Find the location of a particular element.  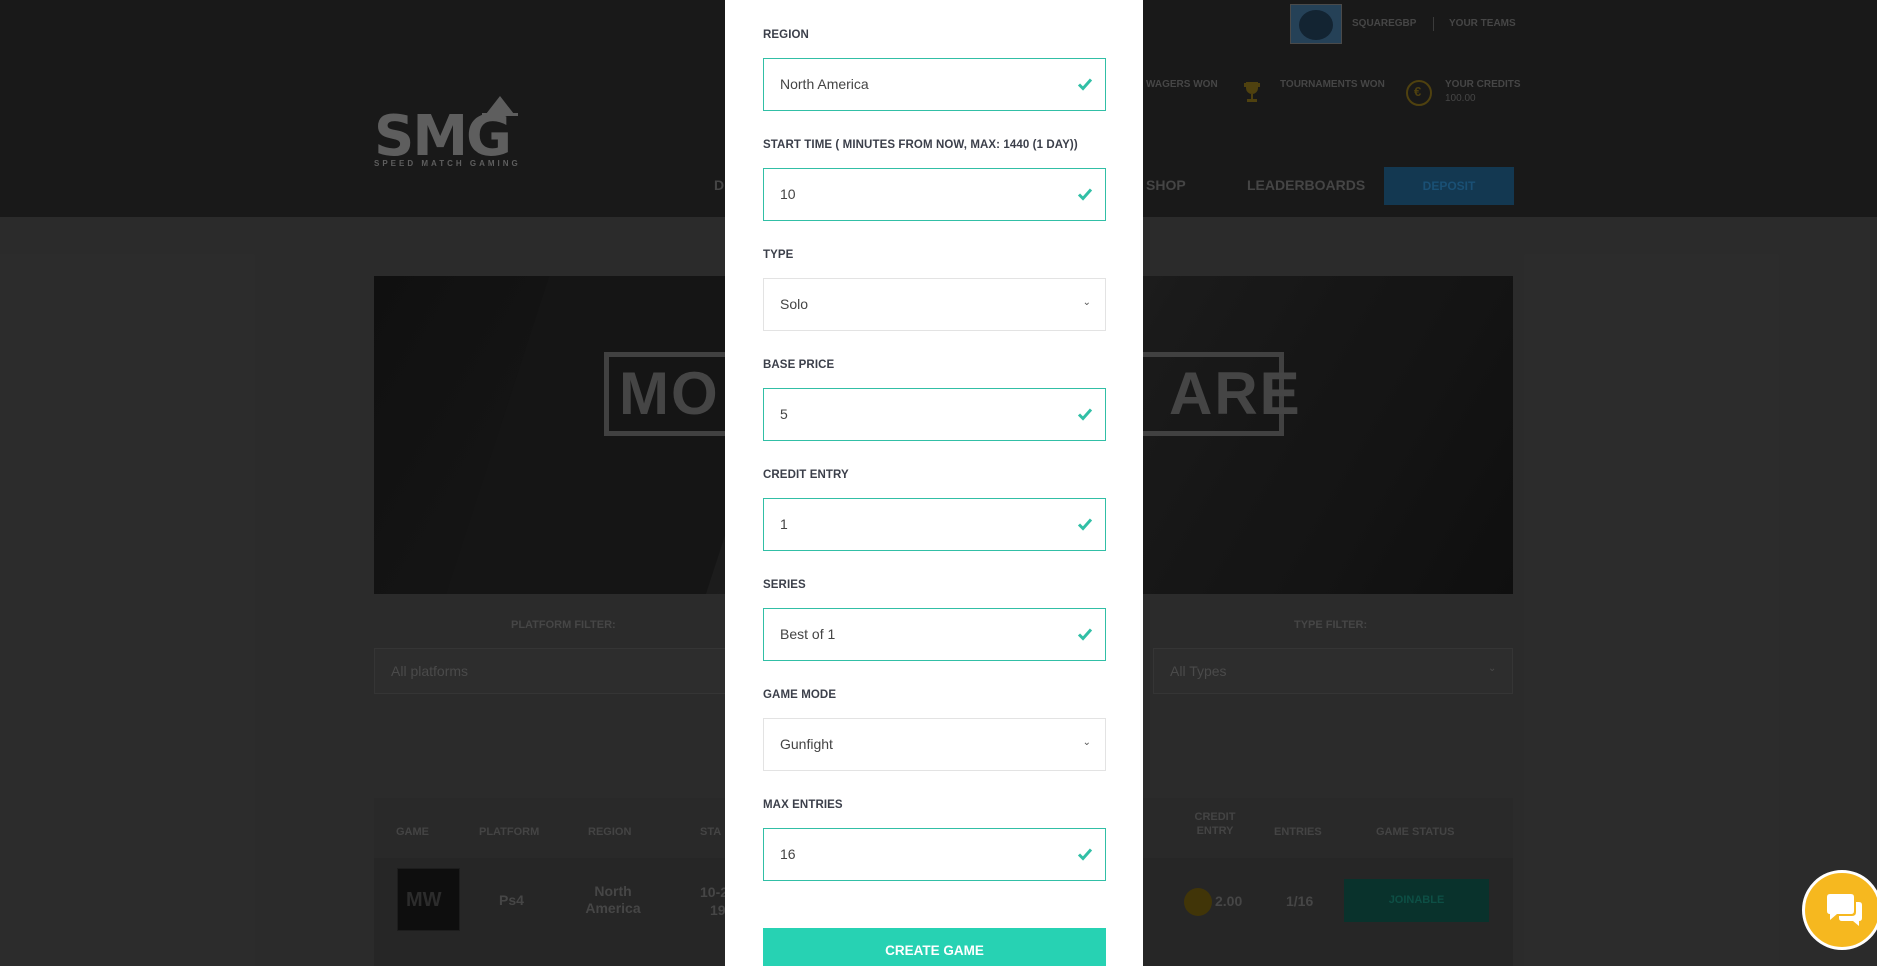

type-label: TYPE is located at coordinates (778, 255).